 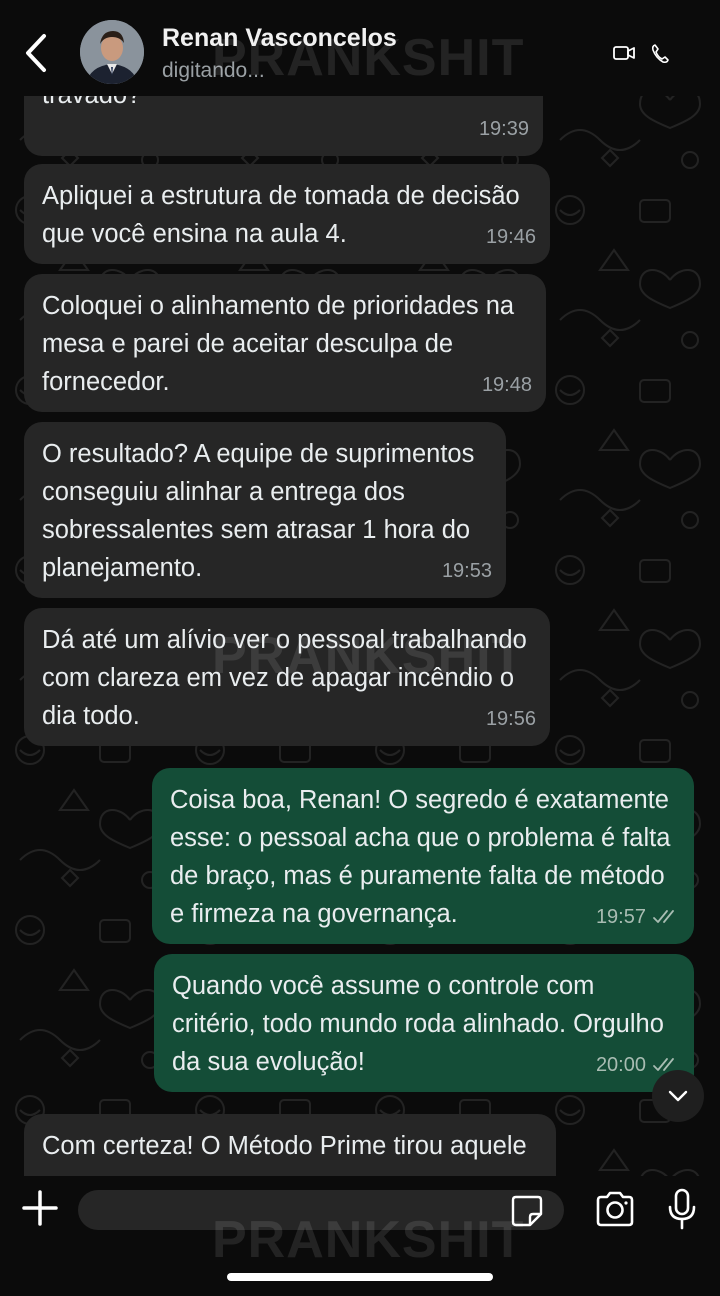 What do you see at coordinates (40, 1208) in the screenshot?
I see `plus-icon` at bounding box center [40, 1208].